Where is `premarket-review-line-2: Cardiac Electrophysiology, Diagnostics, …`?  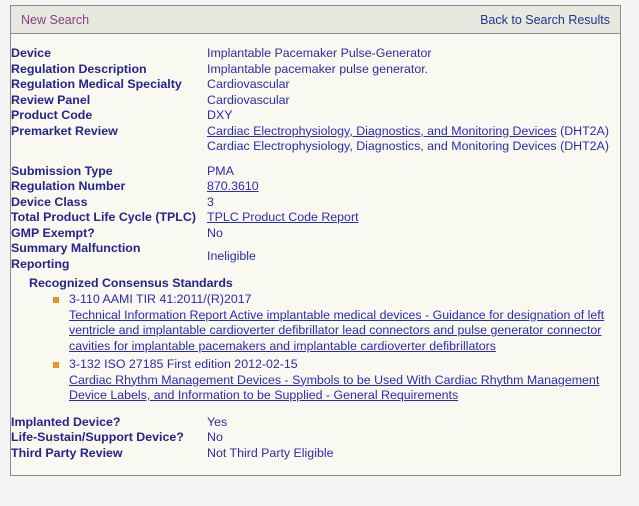
premarket-review-line-2: Cardiac Electrophysiology, Diagnostics, … is located at coordinates (408, 146).